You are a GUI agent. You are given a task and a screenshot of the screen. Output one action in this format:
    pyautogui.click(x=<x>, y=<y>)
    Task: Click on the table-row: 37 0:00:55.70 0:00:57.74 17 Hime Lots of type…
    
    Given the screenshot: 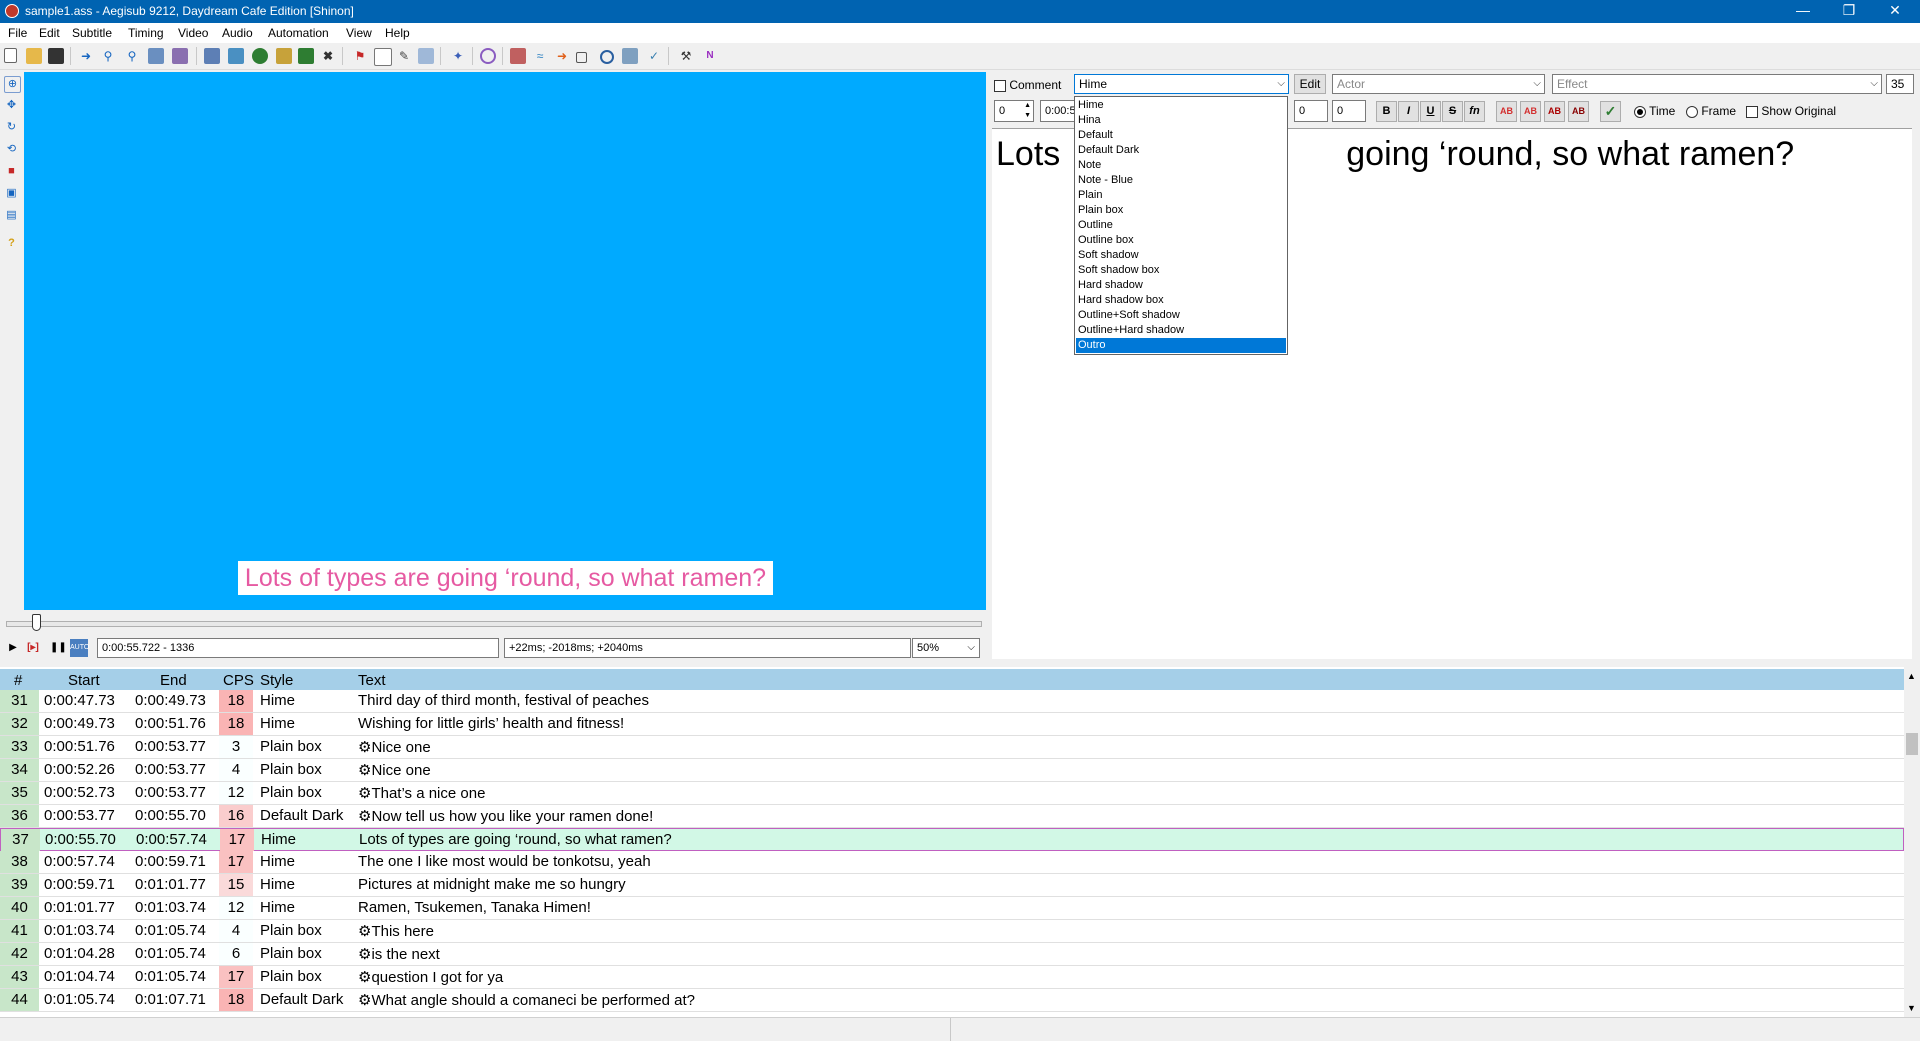 What is the action you would take?
    pyautogui.click(x=952, y=839)
    